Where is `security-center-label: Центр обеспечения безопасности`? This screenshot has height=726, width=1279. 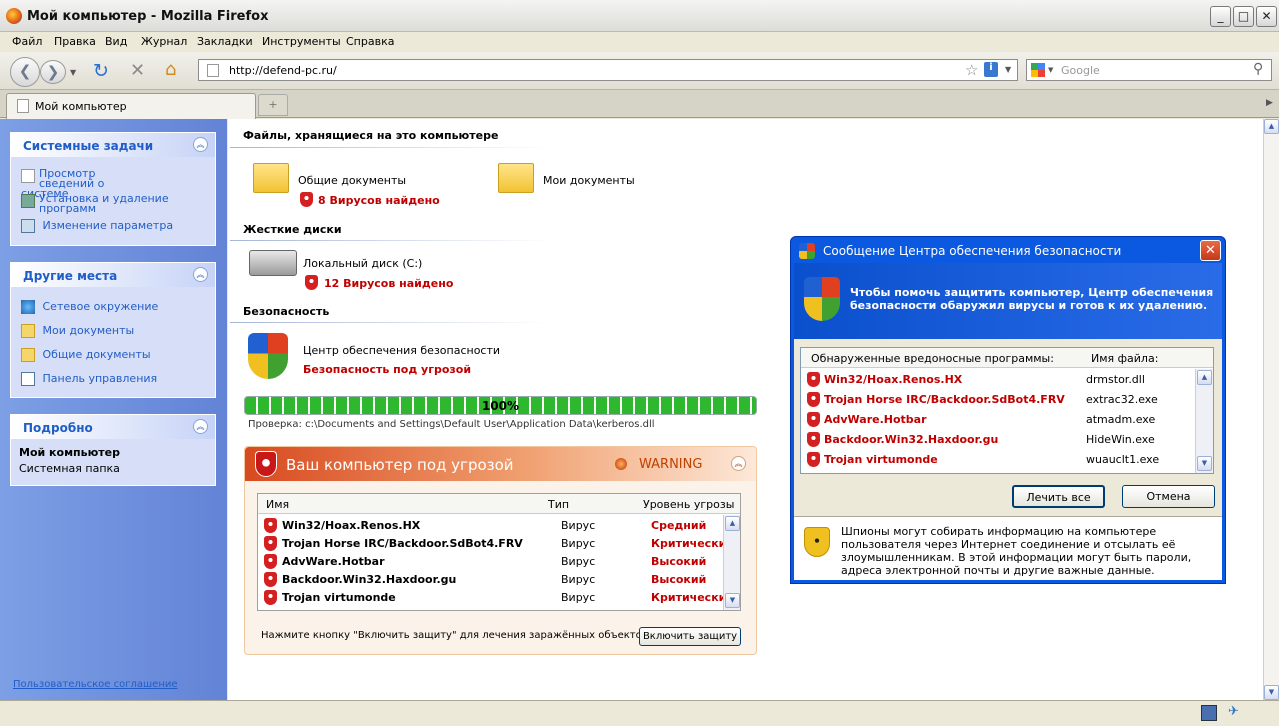
security-center-label: Центр обеспечения безопасности is located at coordinates (401, 350).